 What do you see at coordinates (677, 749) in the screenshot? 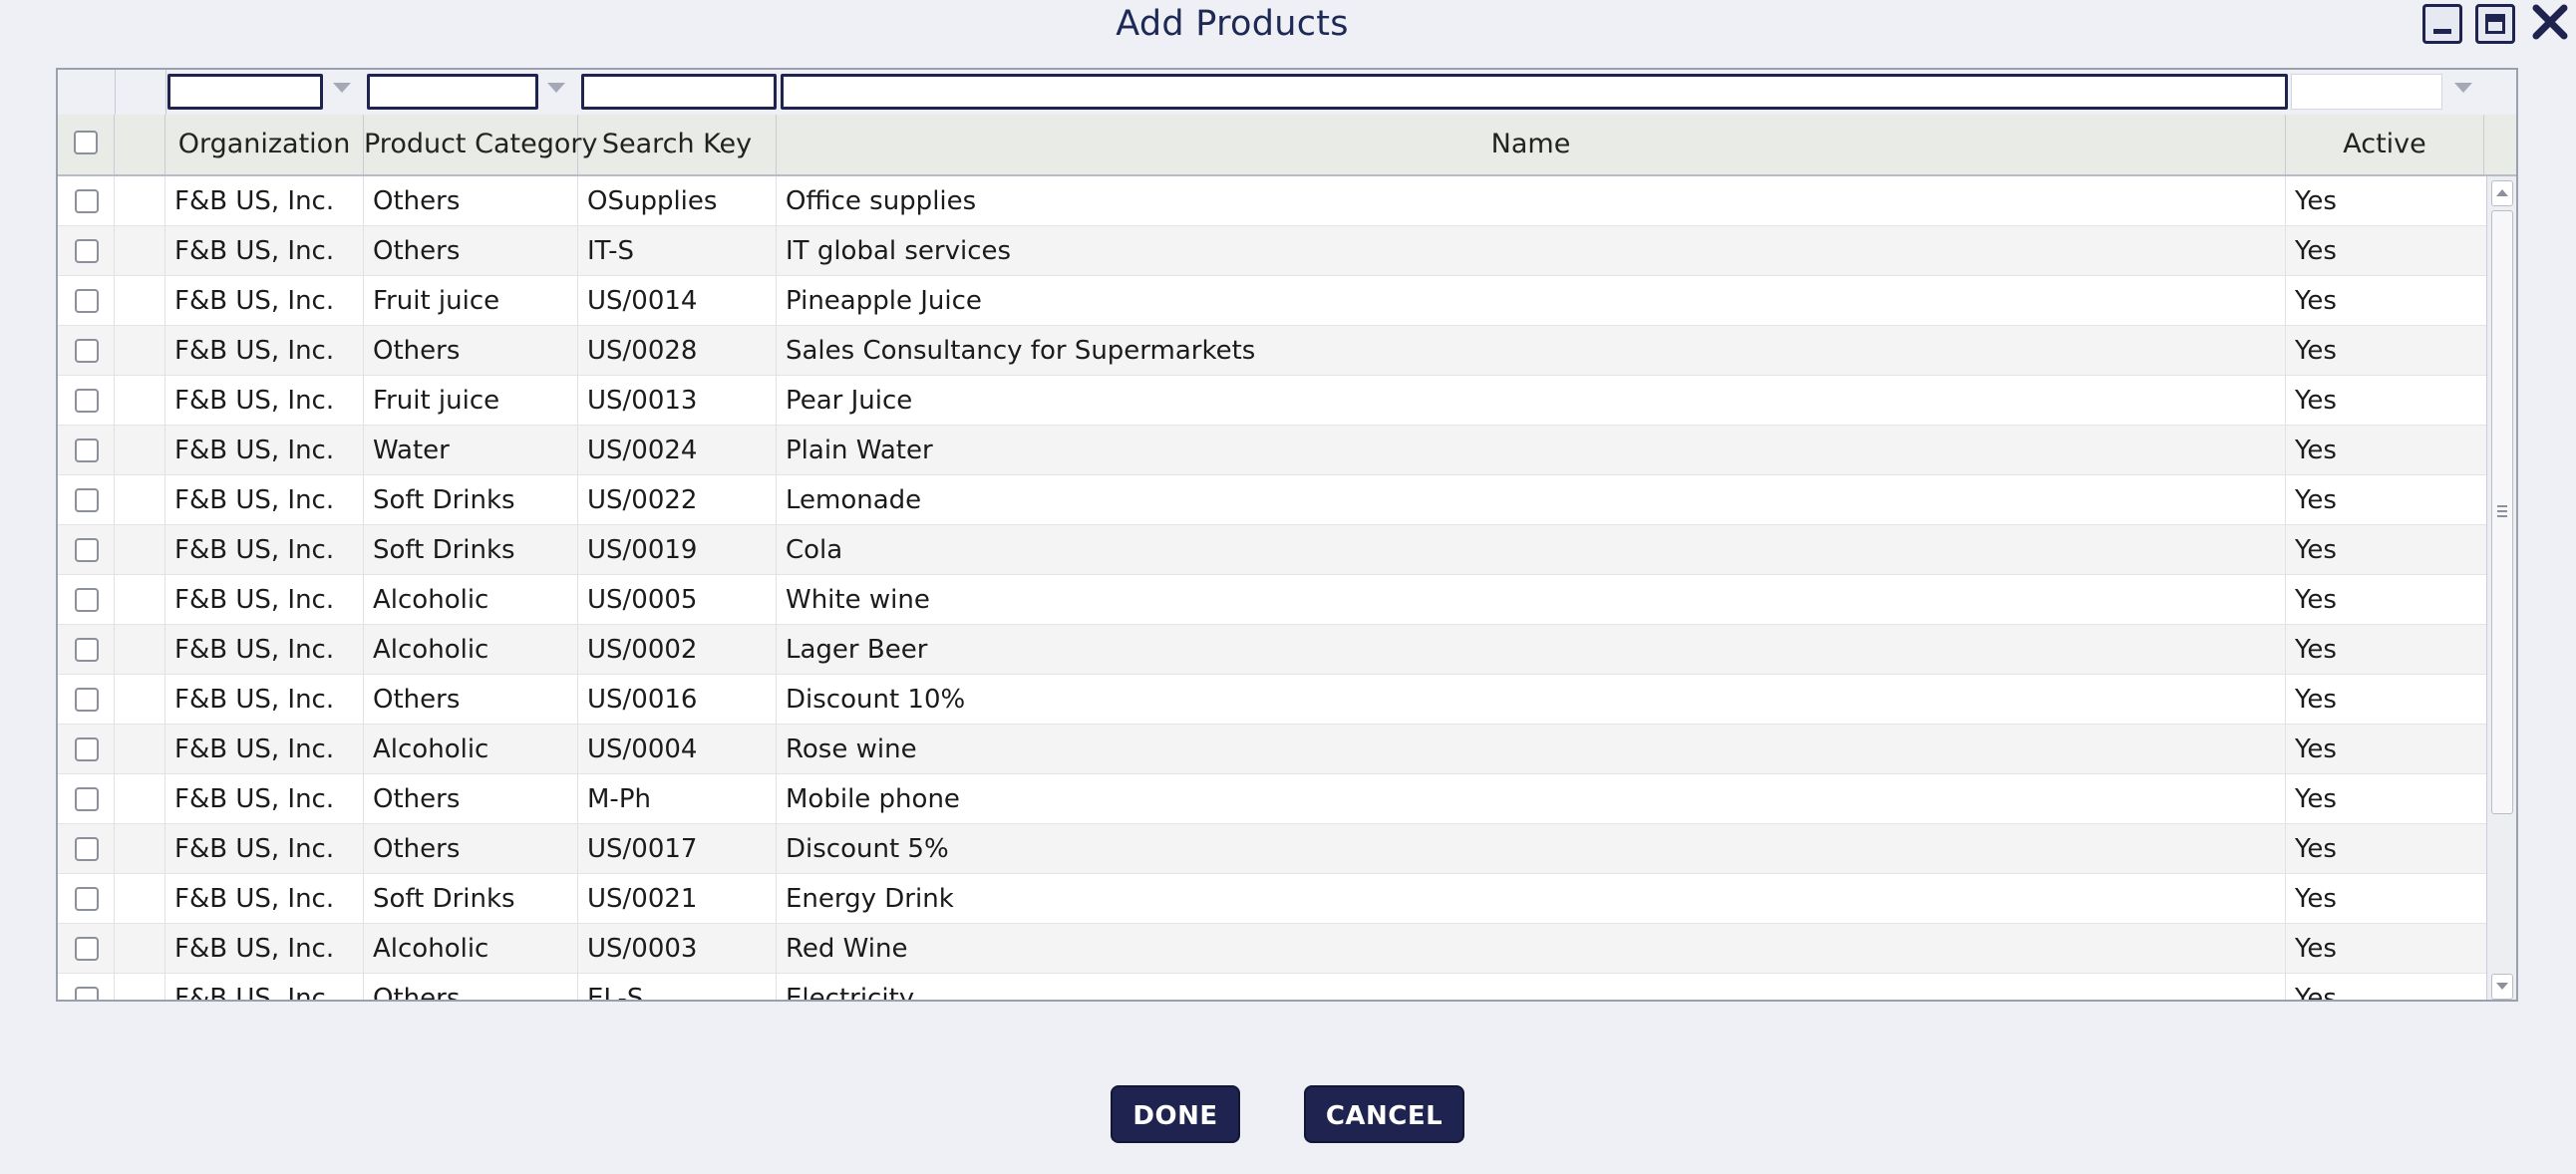
I see `search-key-cell: US/0004` at bounding box center [677, 749].